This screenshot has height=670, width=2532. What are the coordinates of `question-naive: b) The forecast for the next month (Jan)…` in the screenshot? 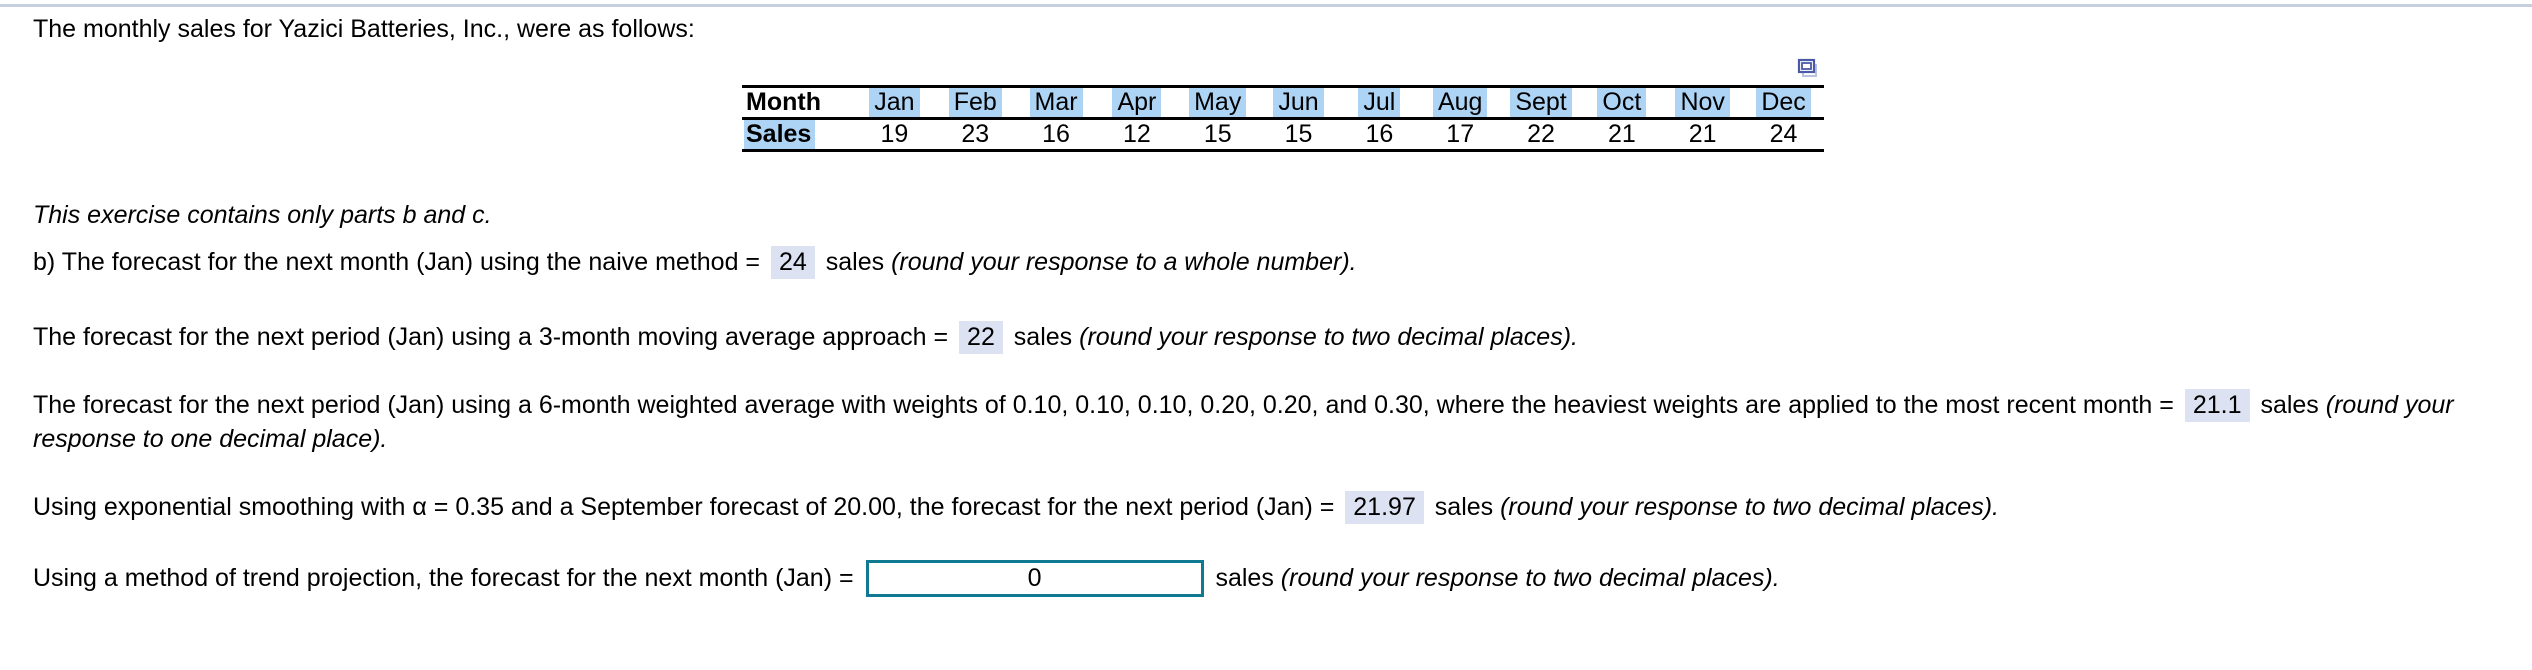 It's located at (695, 262).